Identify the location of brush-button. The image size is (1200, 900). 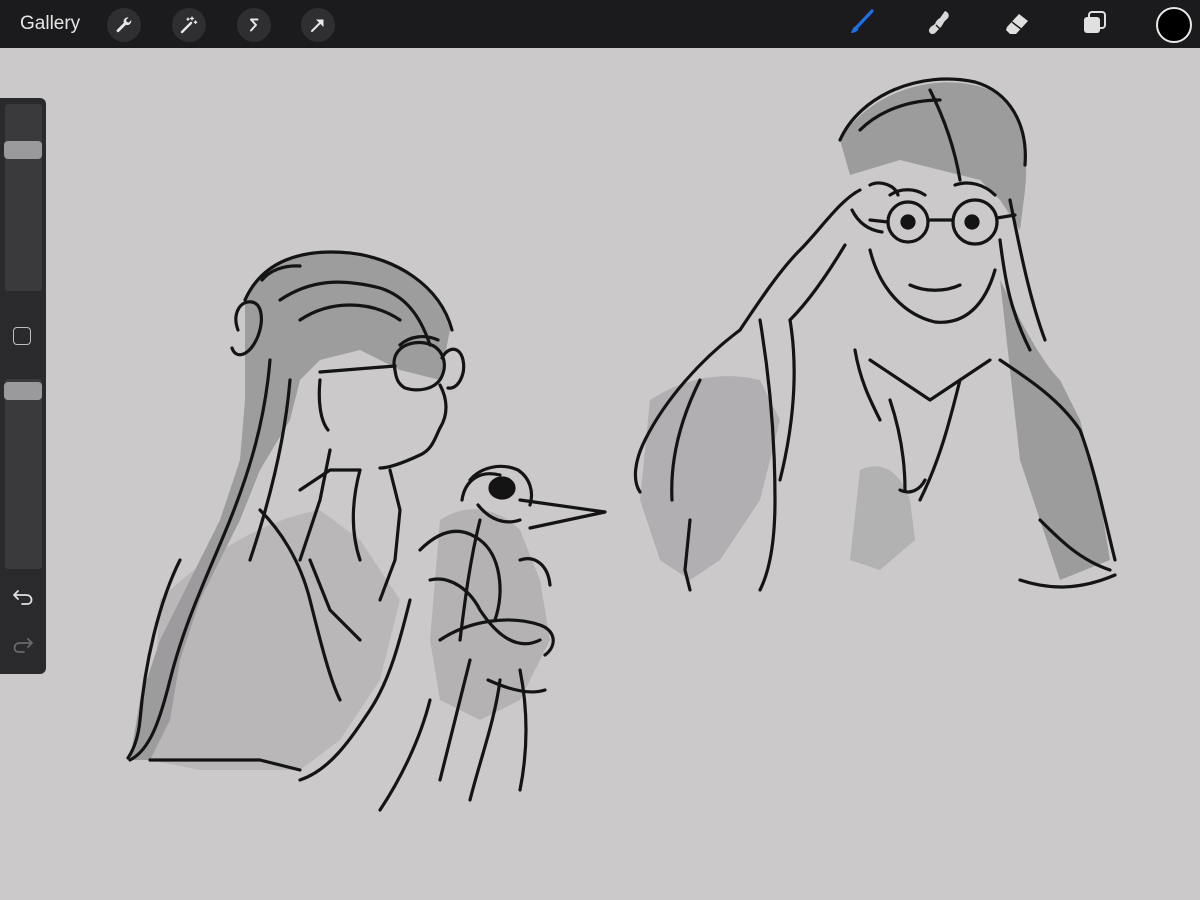
(861, 25).